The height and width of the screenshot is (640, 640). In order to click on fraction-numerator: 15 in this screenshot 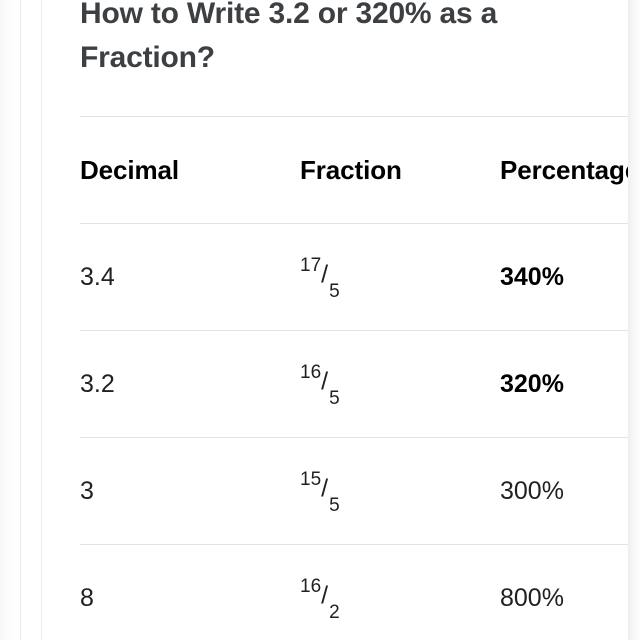, I will do `click(311, 479)`.